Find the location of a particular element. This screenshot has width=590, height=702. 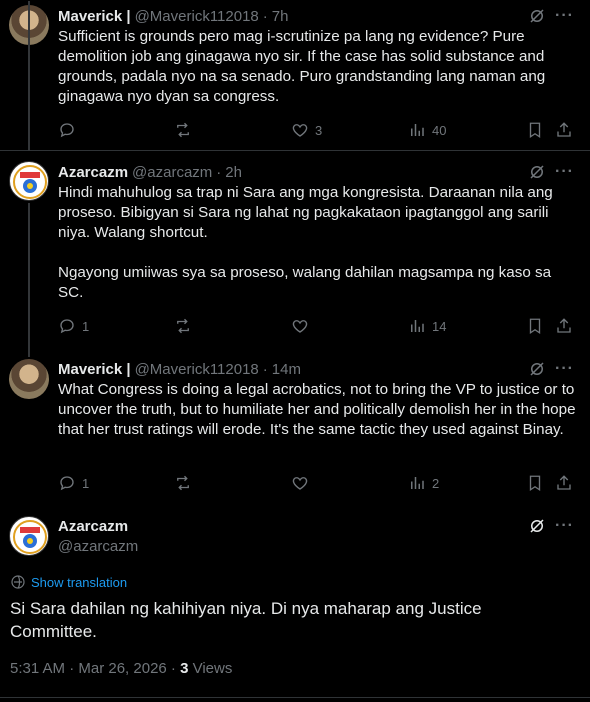

tweet-actions: 1 2 is located at coordinates (319, 483).